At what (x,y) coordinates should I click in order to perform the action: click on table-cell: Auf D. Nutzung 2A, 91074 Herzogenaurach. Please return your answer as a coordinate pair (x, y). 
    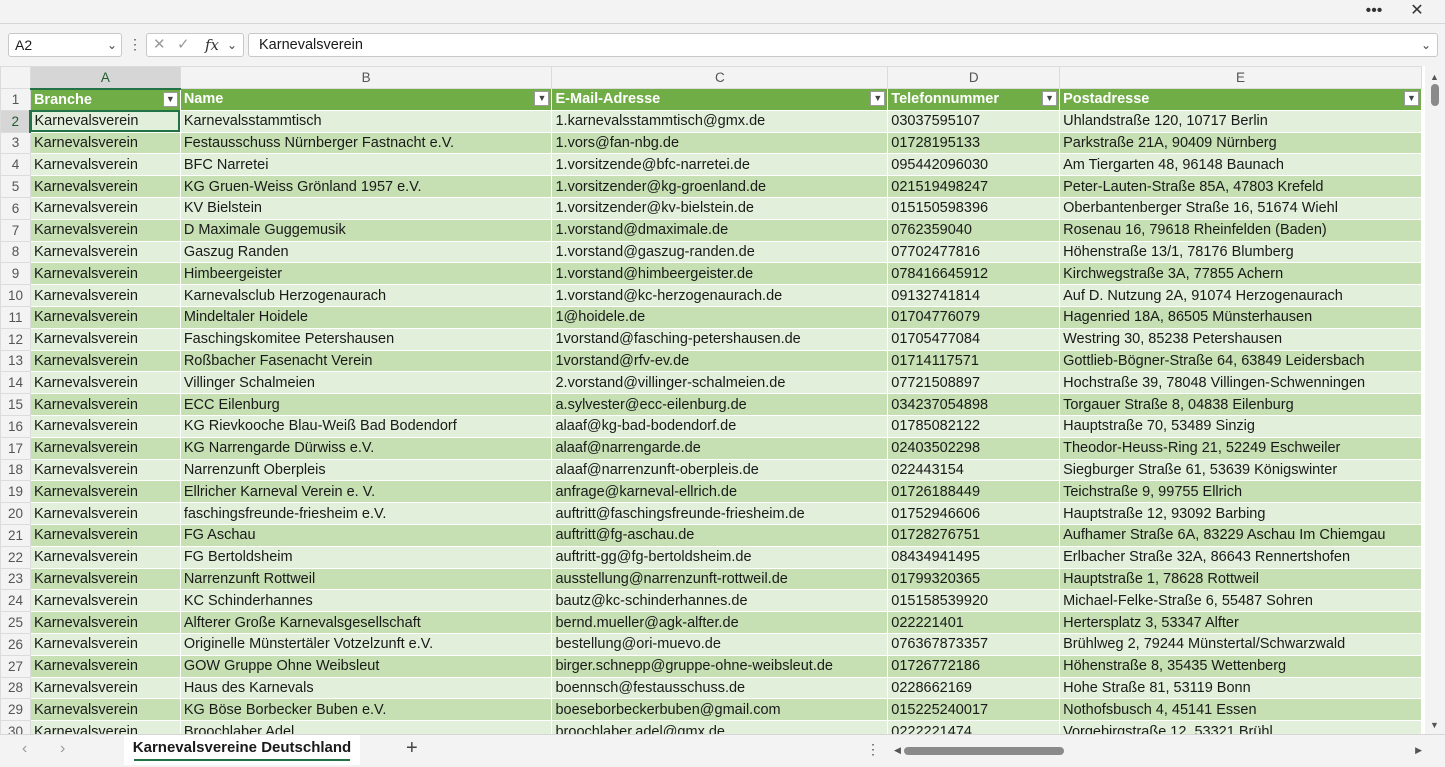
    Looking at the image, I should click on (1240, 295).